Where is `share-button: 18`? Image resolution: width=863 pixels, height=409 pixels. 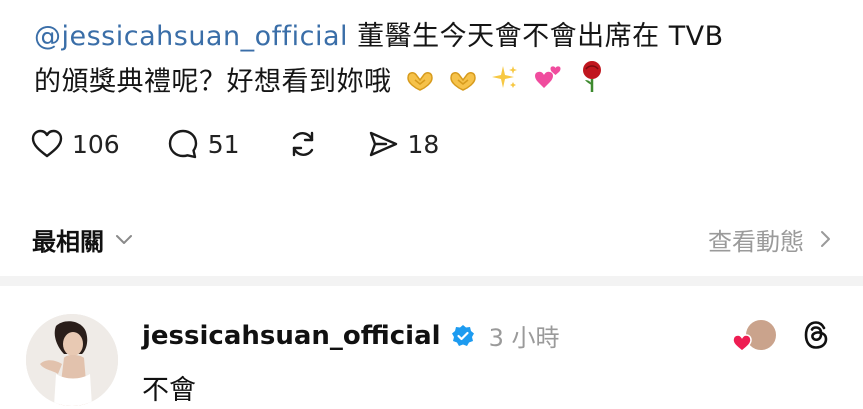 share-button: 18 is located at coordinates (403, 144).